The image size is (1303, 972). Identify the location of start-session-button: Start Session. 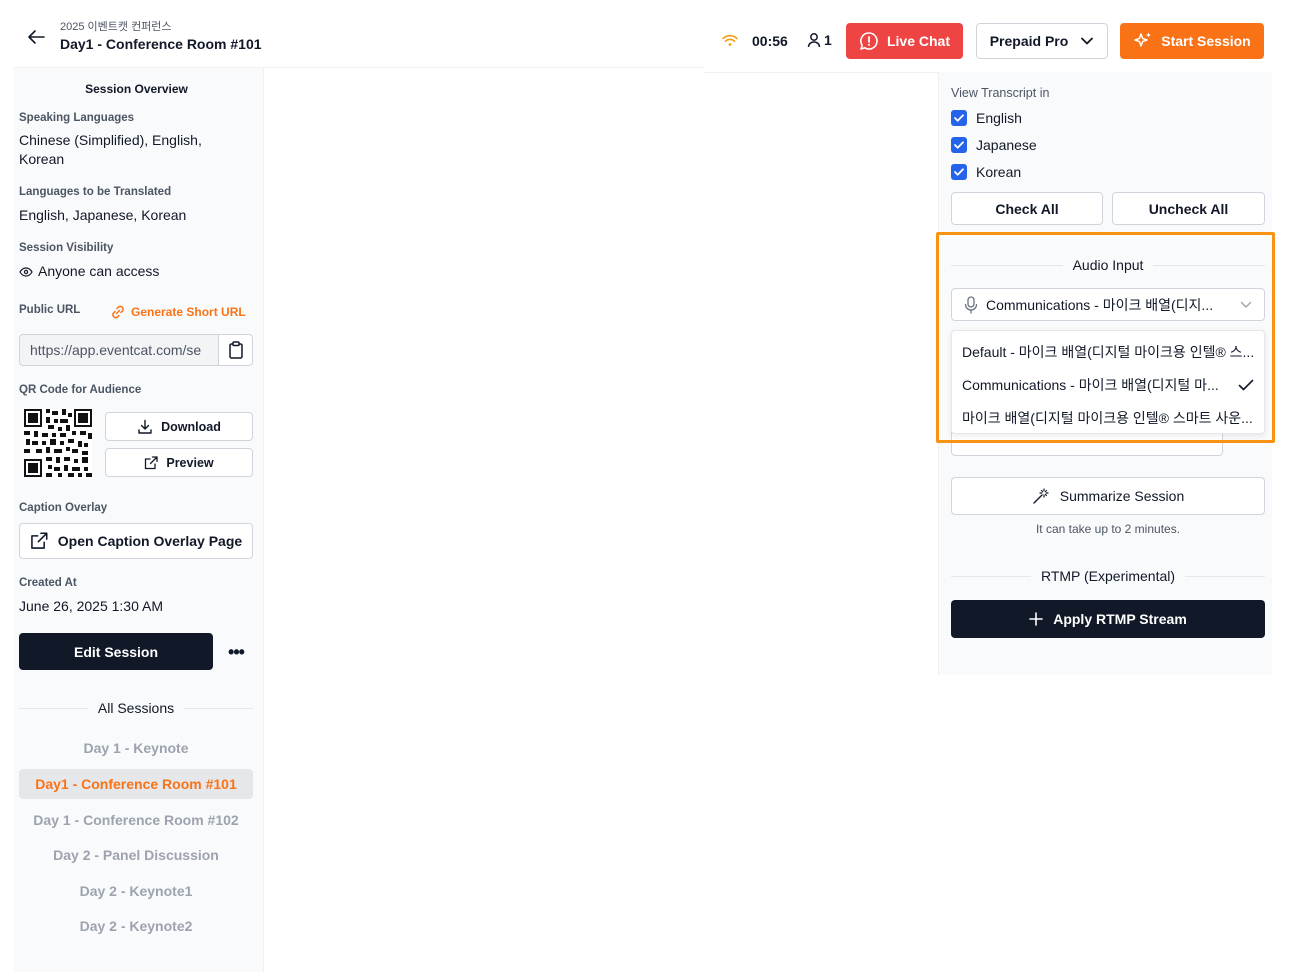
(1192, 41).